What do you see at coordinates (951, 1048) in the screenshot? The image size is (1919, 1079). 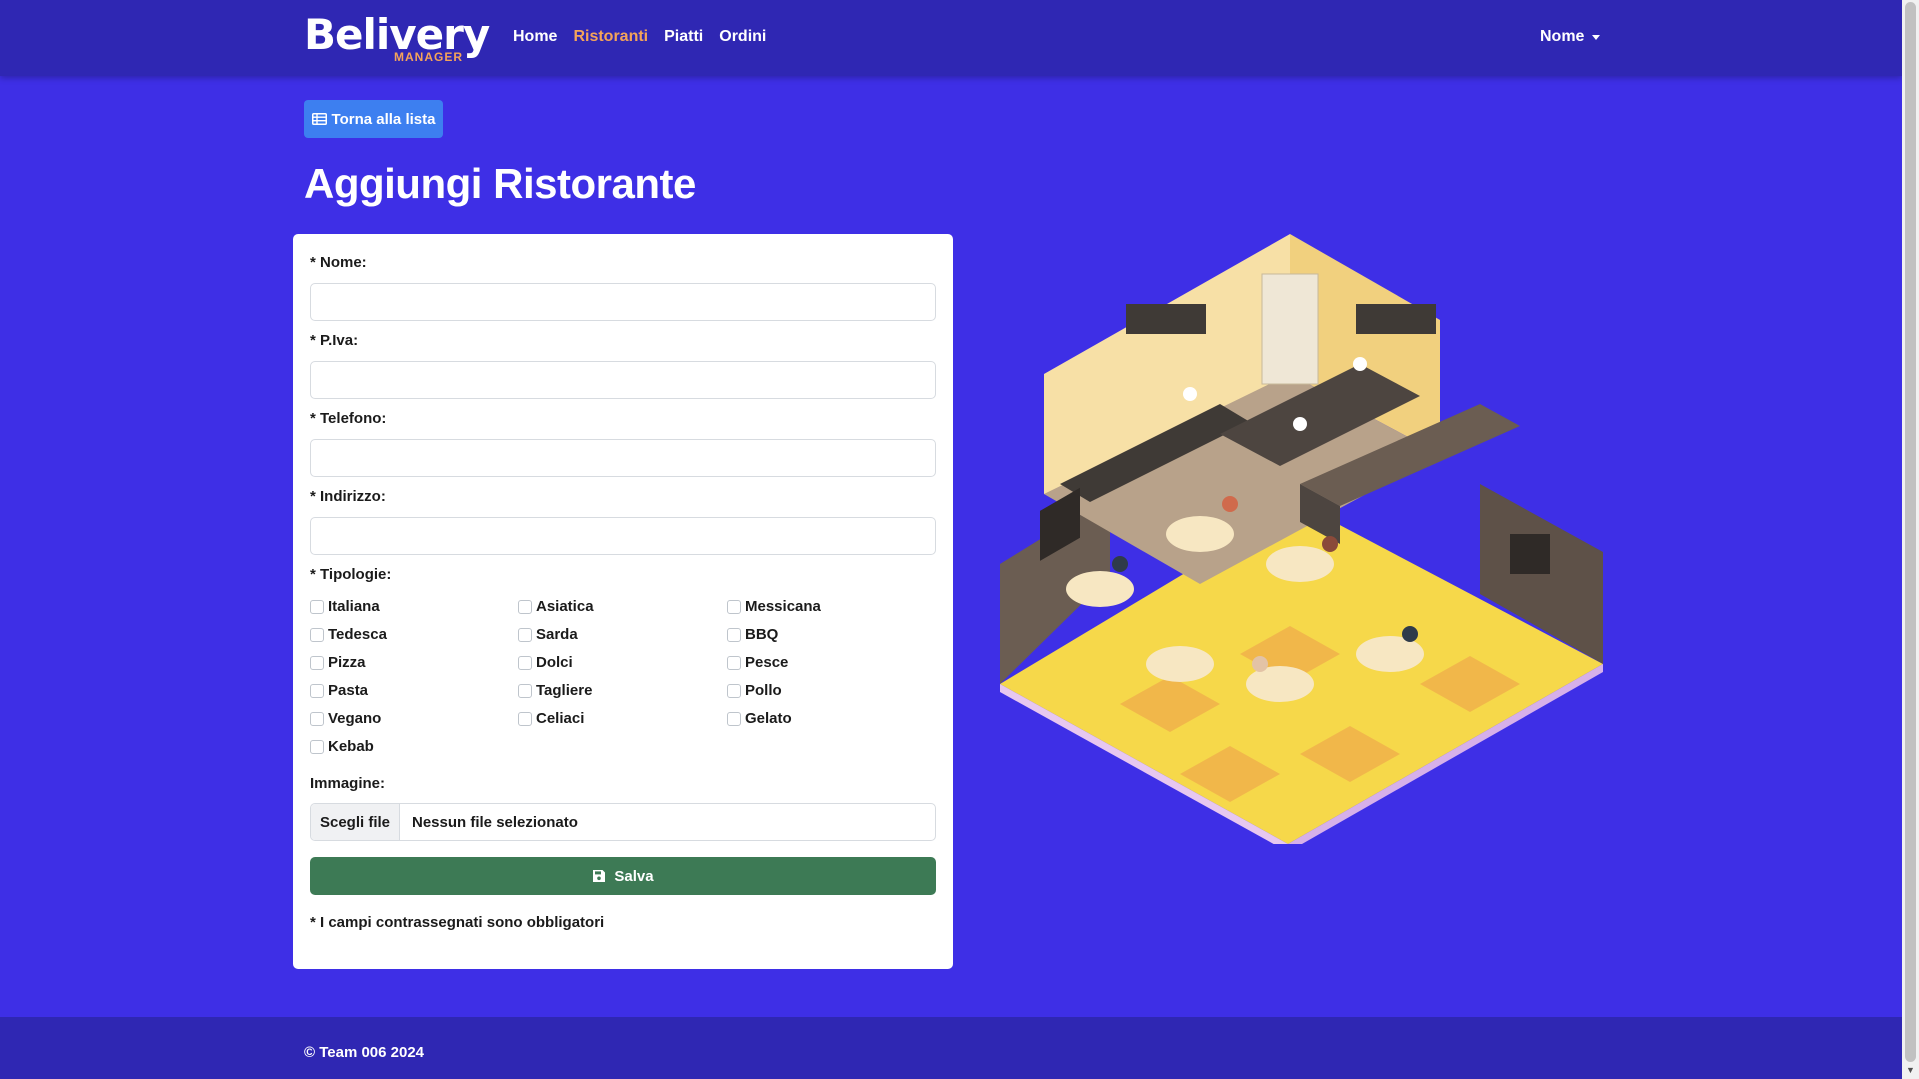 I see `footer: © Team 006 2024` at bounding box center [951, 1048].